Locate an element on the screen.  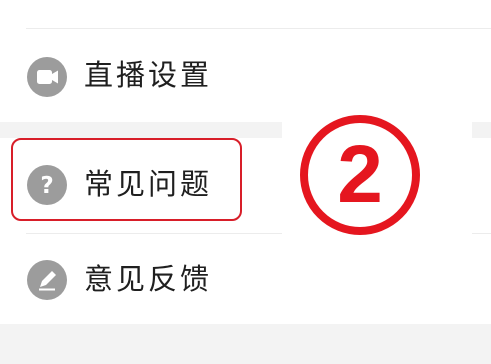
menu-item-label: 直播设置 is located at coordinates (148, 75).